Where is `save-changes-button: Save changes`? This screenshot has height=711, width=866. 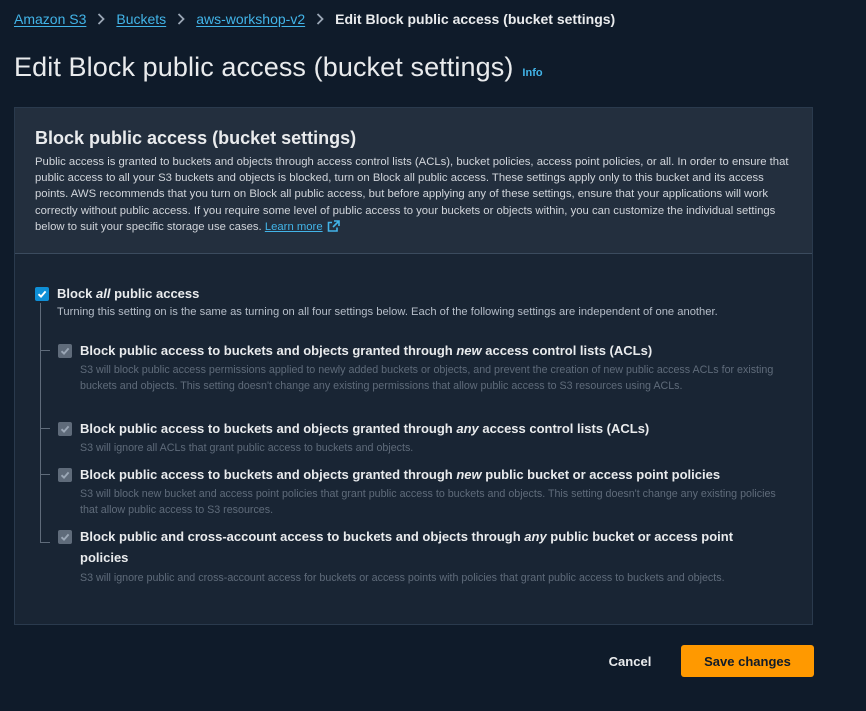 save-changes-button: Save changes is located at coordinates (747, 661).